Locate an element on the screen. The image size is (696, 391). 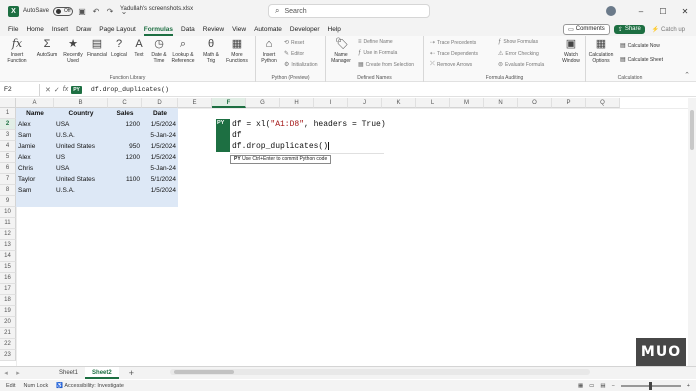
table-cell: 950 is located at coordinates (125, 146).